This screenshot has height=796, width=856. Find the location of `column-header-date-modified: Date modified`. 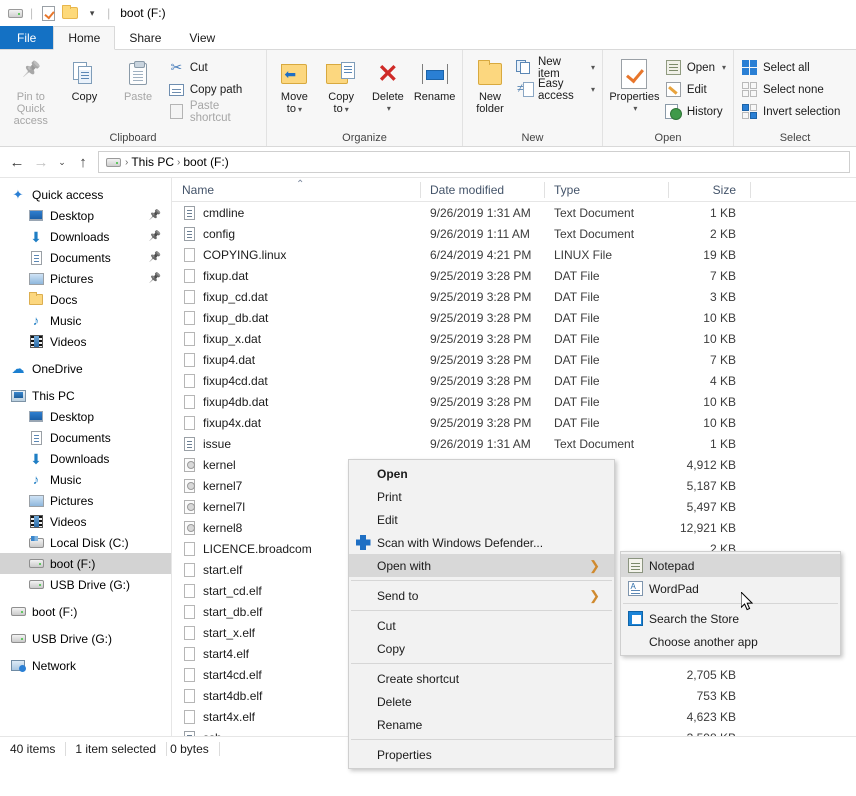

column-header-date-modified: Date modified is located at coordinates (482, 190).